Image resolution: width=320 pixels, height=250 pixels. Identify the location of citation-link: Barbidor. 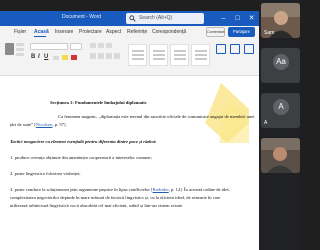
(161, 189).